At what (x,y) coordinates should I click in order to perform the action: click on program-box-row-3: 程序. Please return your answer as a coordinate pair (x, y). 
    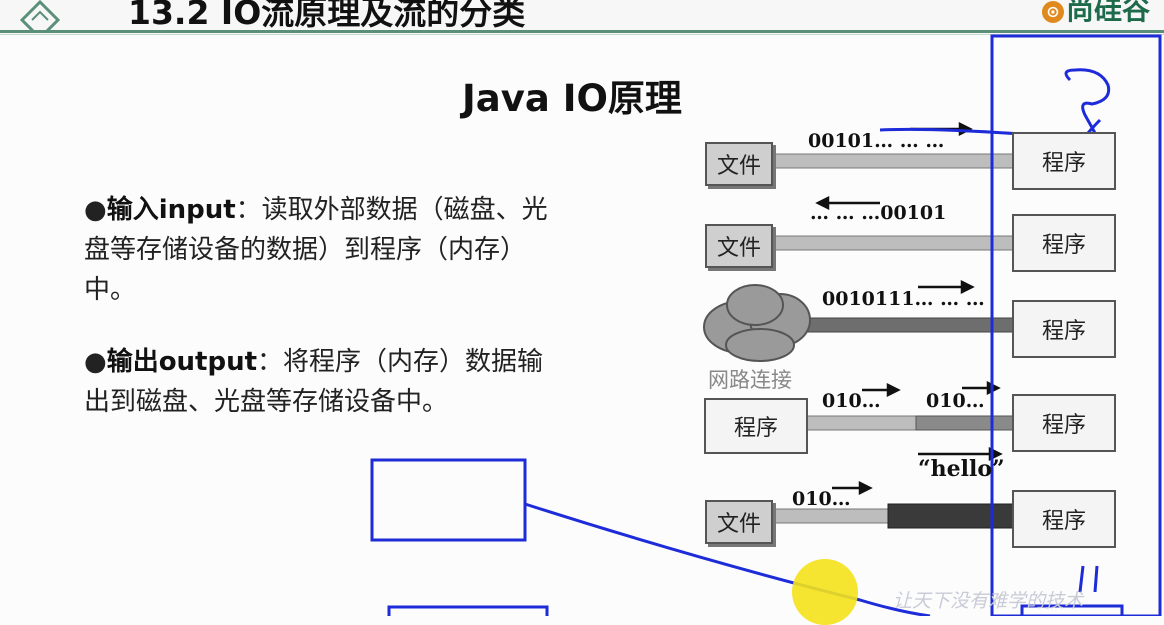
    Looking at the image, I should click on (1064, 329).